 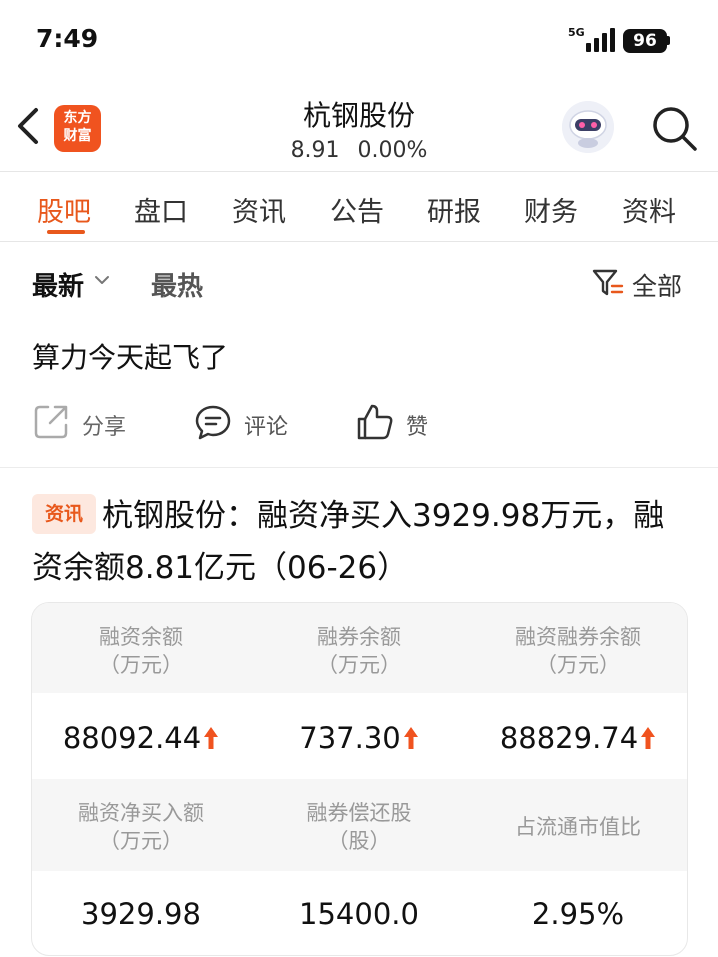 What do you see at coordinates (359, 827) in the screenshot?
I see `column-header: 融券偿还股 （股）` at bounding box center [359, 827].